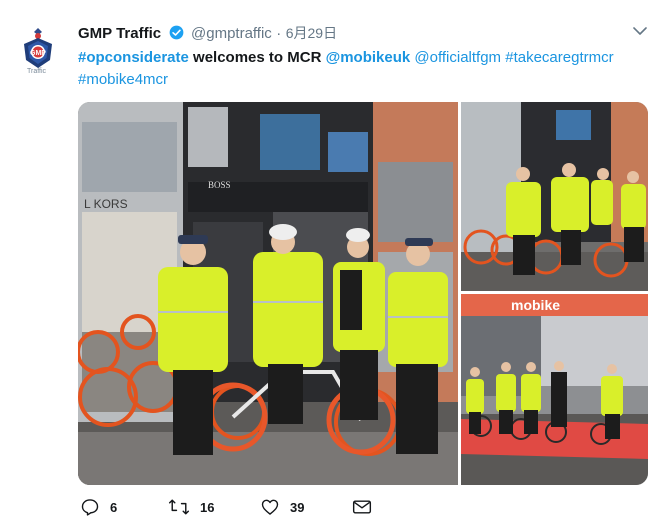 The height and width of the screenshot is (530, 670). Describe the element at coordinates (297, 507) in the screenshot. I see `like-count: 39` at that location.